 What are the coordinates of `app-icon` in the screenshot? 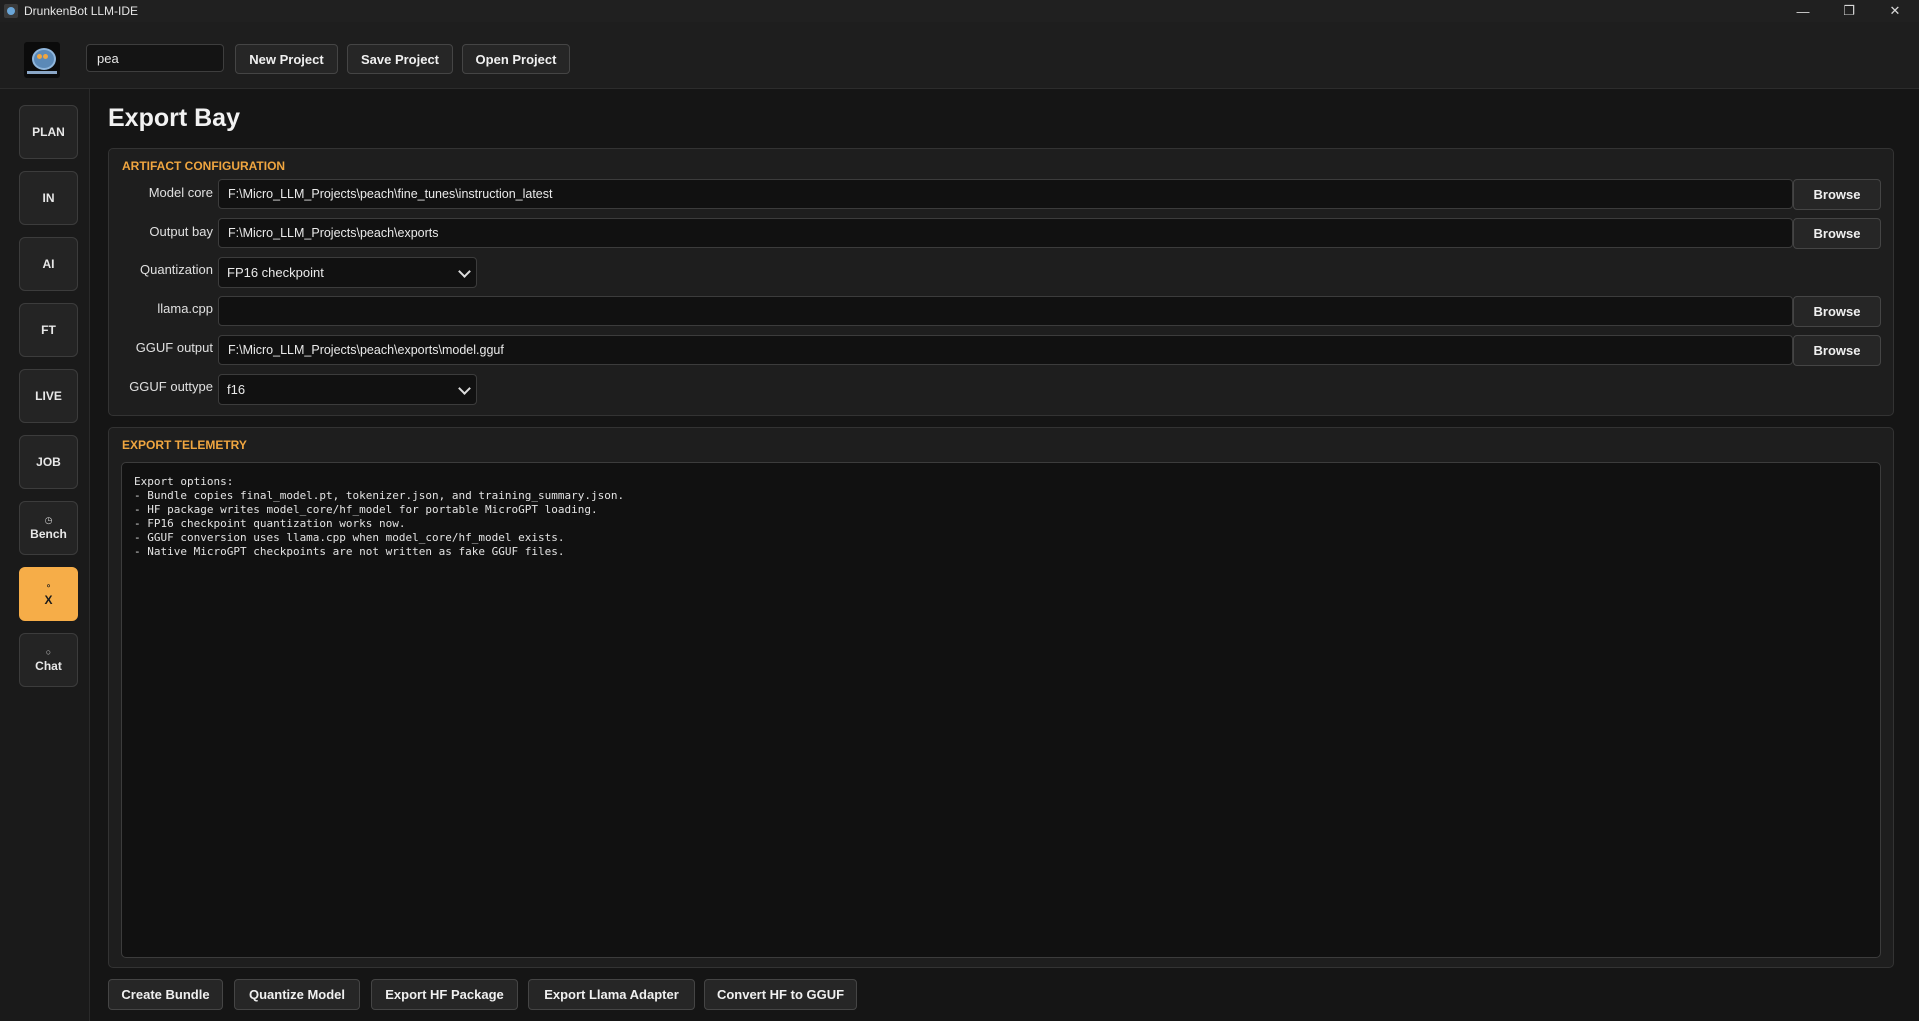 It's located at (11, 11).